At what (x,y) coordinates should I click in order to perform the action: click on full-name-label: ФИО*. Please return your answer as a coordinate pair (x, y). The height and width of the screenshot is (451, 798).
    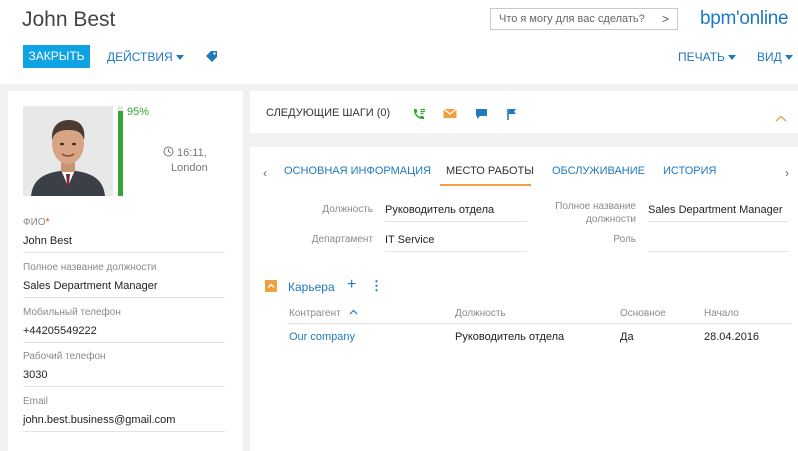
    Looking at the image, I should click on (36, 222).